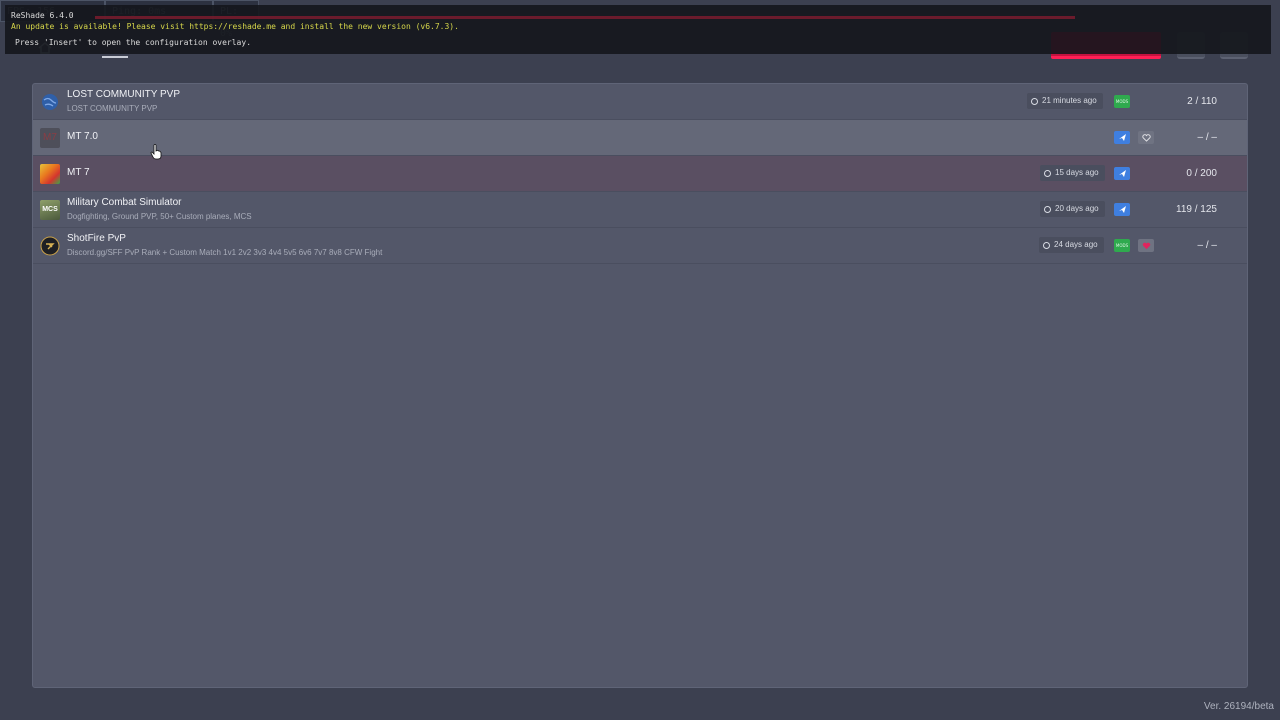 The width and height of the screenshot is (1280, 720). Describe the element at coordinates (1076, 244) in the screenshot. I see `last-seen-text: 24 days ago` at that location.